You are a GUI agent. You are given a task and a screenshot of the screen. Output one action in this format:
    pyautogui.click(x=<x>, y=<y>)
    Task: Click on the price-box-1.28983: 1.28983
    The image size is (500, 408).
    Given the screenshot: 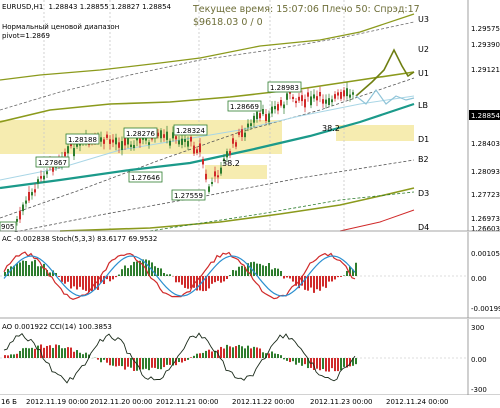 What is the action you would take?
    pyautogui.click(x=284, y=87)
    